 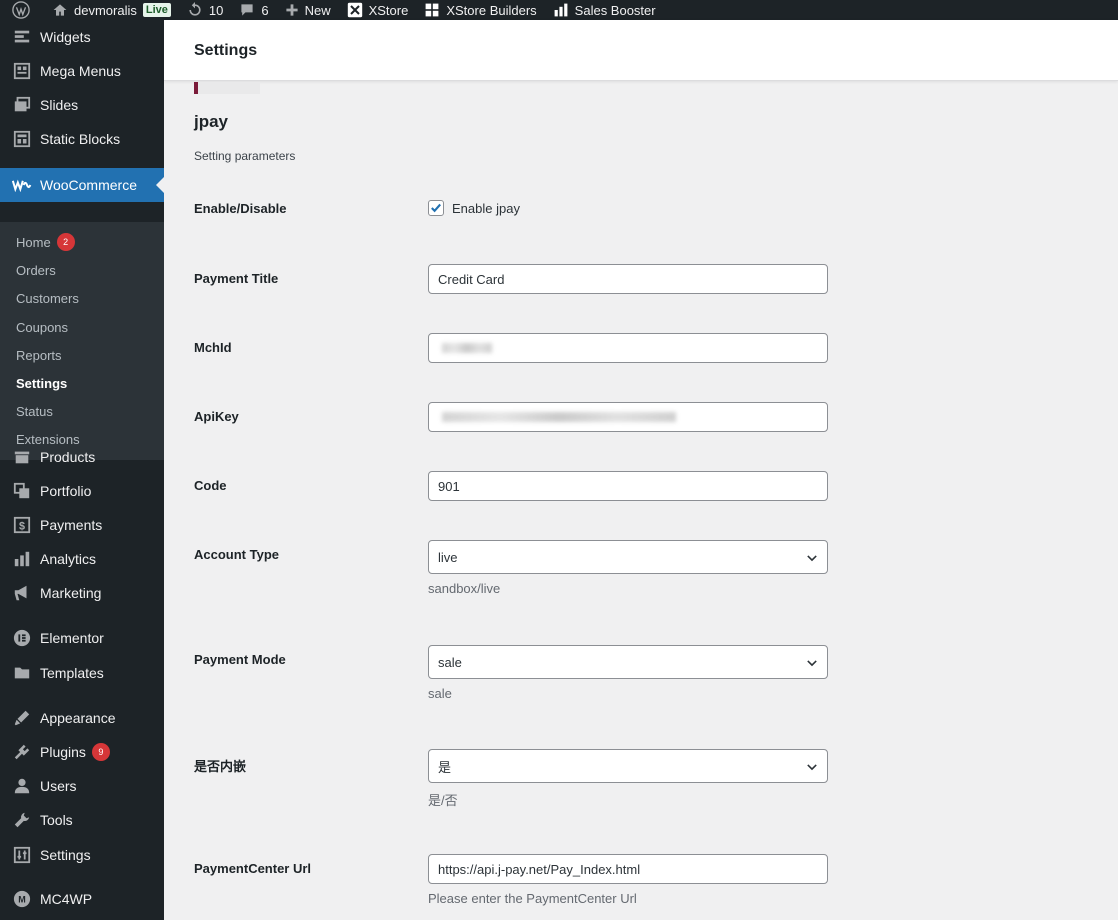 What do you see at coordinates (22, 105) in the screenshot?
I see `slides-icon` at bounding box center [22, 105].